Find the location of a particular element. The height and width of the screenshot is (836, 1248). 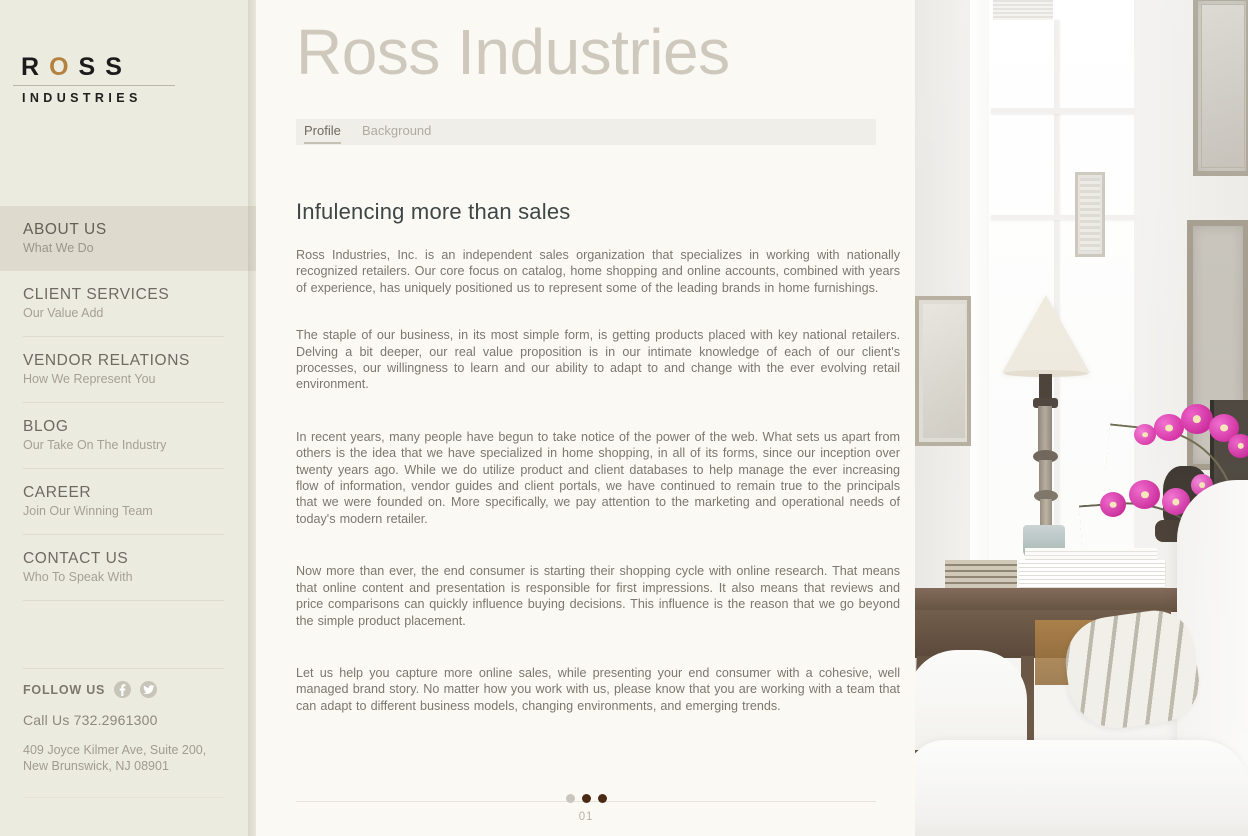

photo-lamp-neck is located at coordinates (1045, 387).